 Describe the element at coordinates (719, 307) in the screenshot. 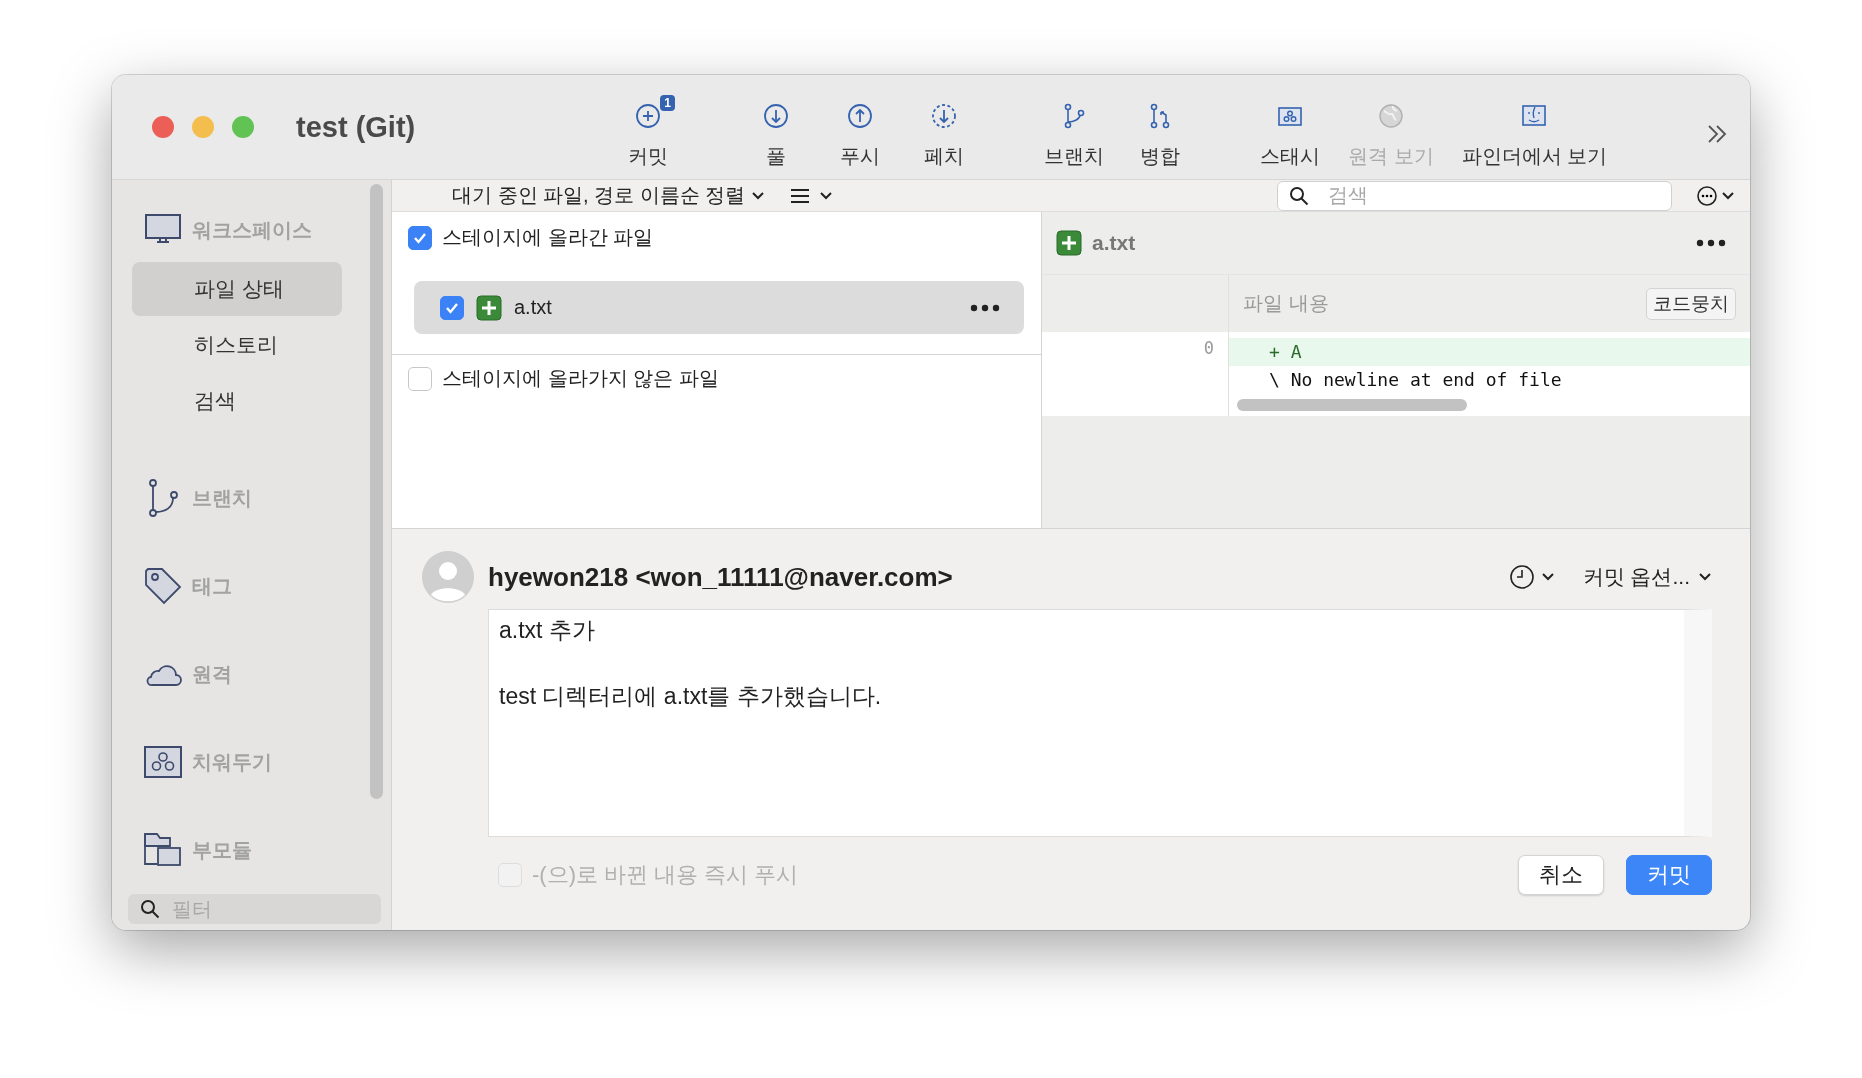

I see `file-row: a.txt` at that location.